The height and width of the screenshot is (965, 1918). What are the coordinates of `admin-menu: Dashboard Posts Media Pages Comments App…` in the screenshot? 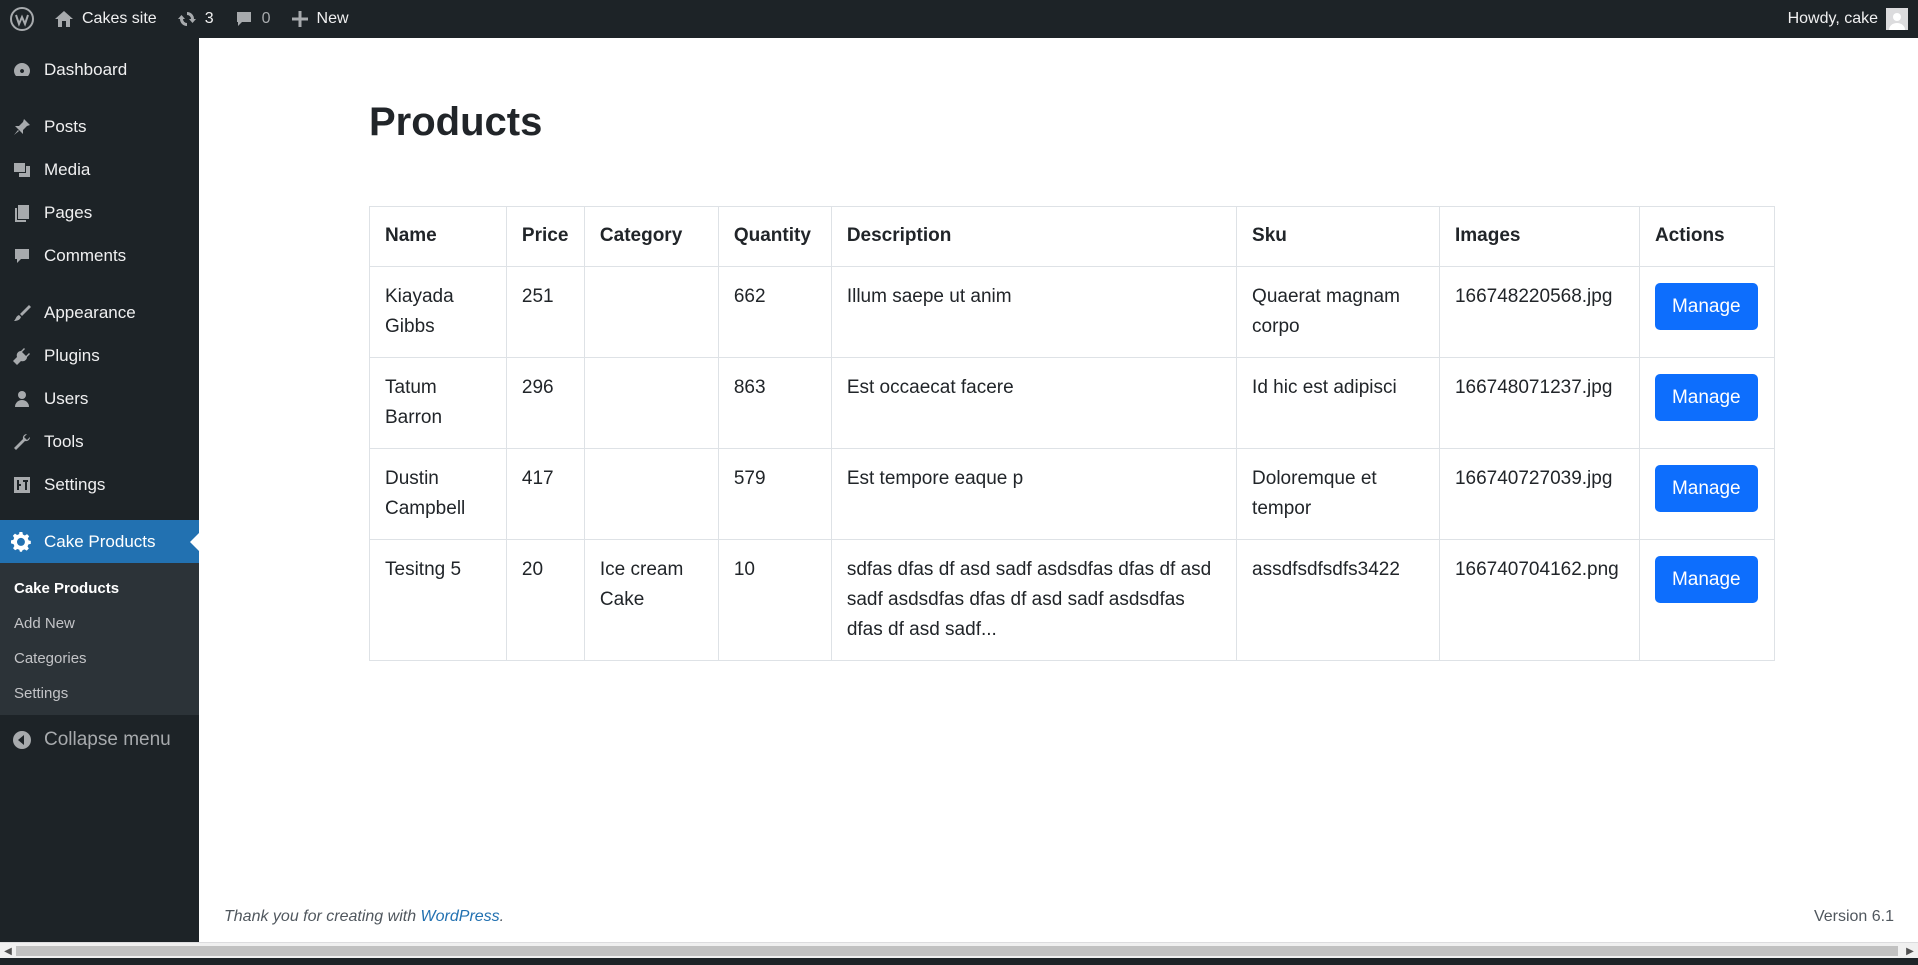 It's located at (99, 490).